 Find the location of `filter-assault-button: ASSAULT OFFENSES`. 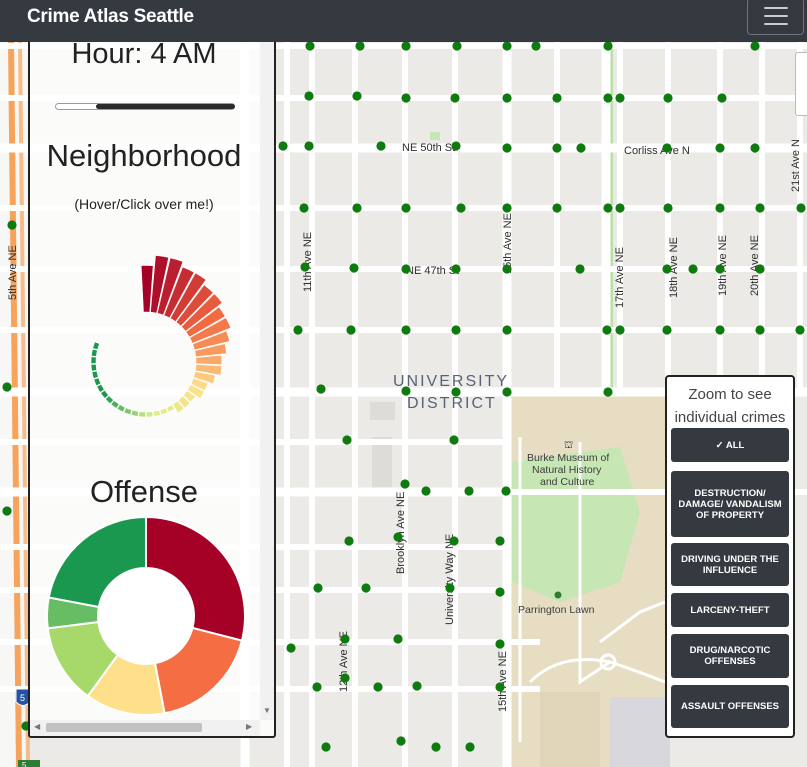

filter-assault-button: ASSAULT OFFENSES is located at coordinates (730, 706).